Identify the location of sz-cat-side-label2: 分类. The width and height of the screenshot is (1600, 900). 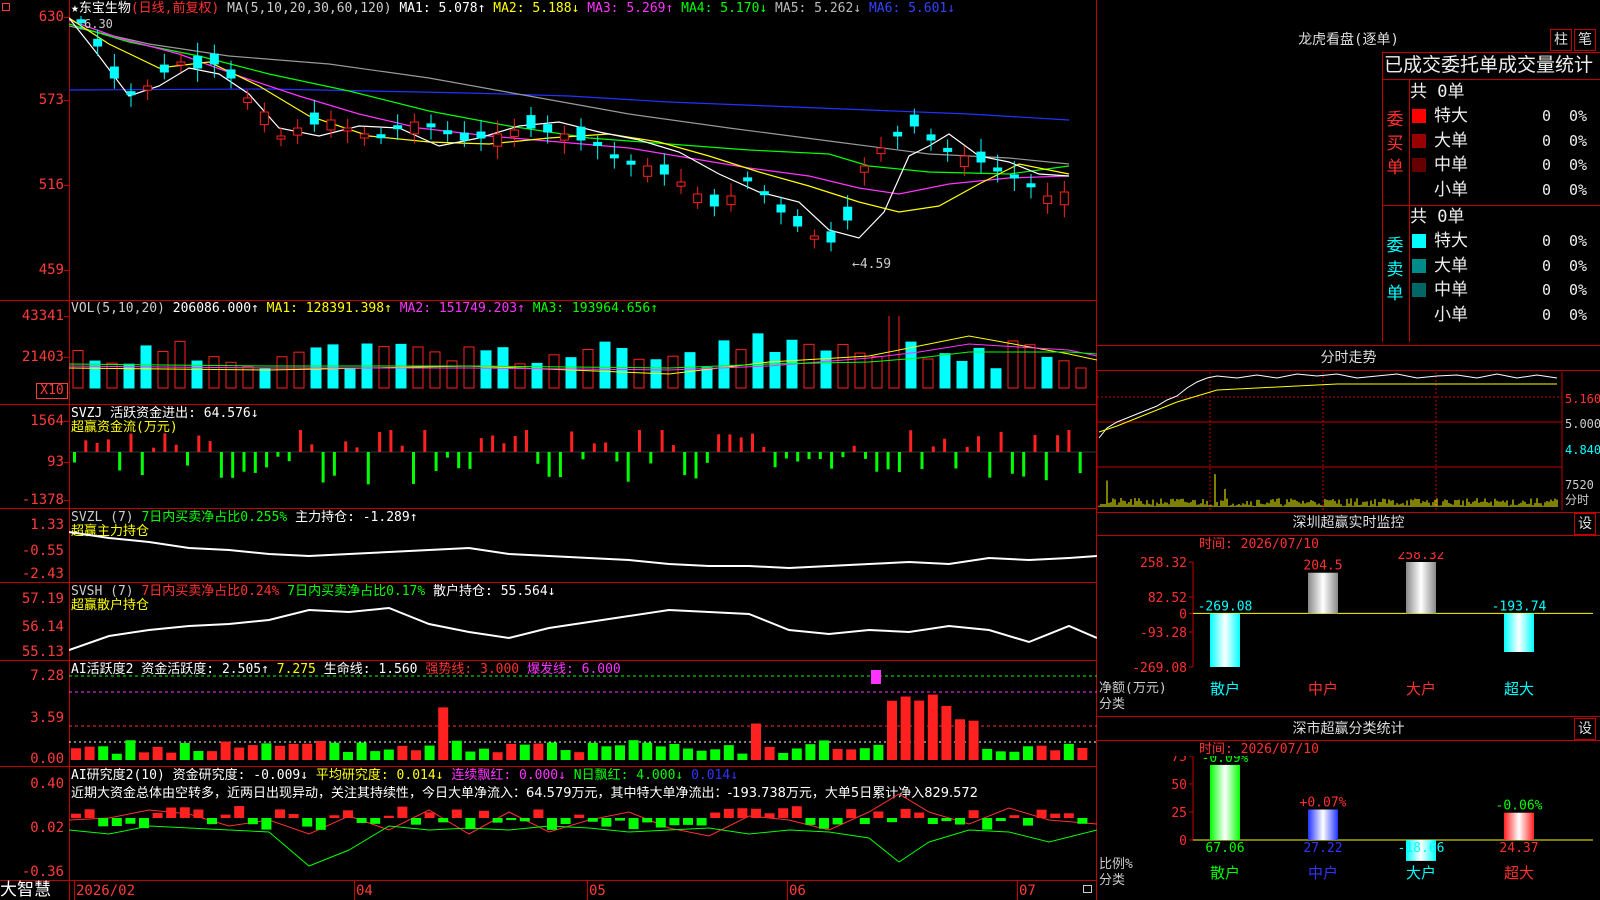
(1112, 880).